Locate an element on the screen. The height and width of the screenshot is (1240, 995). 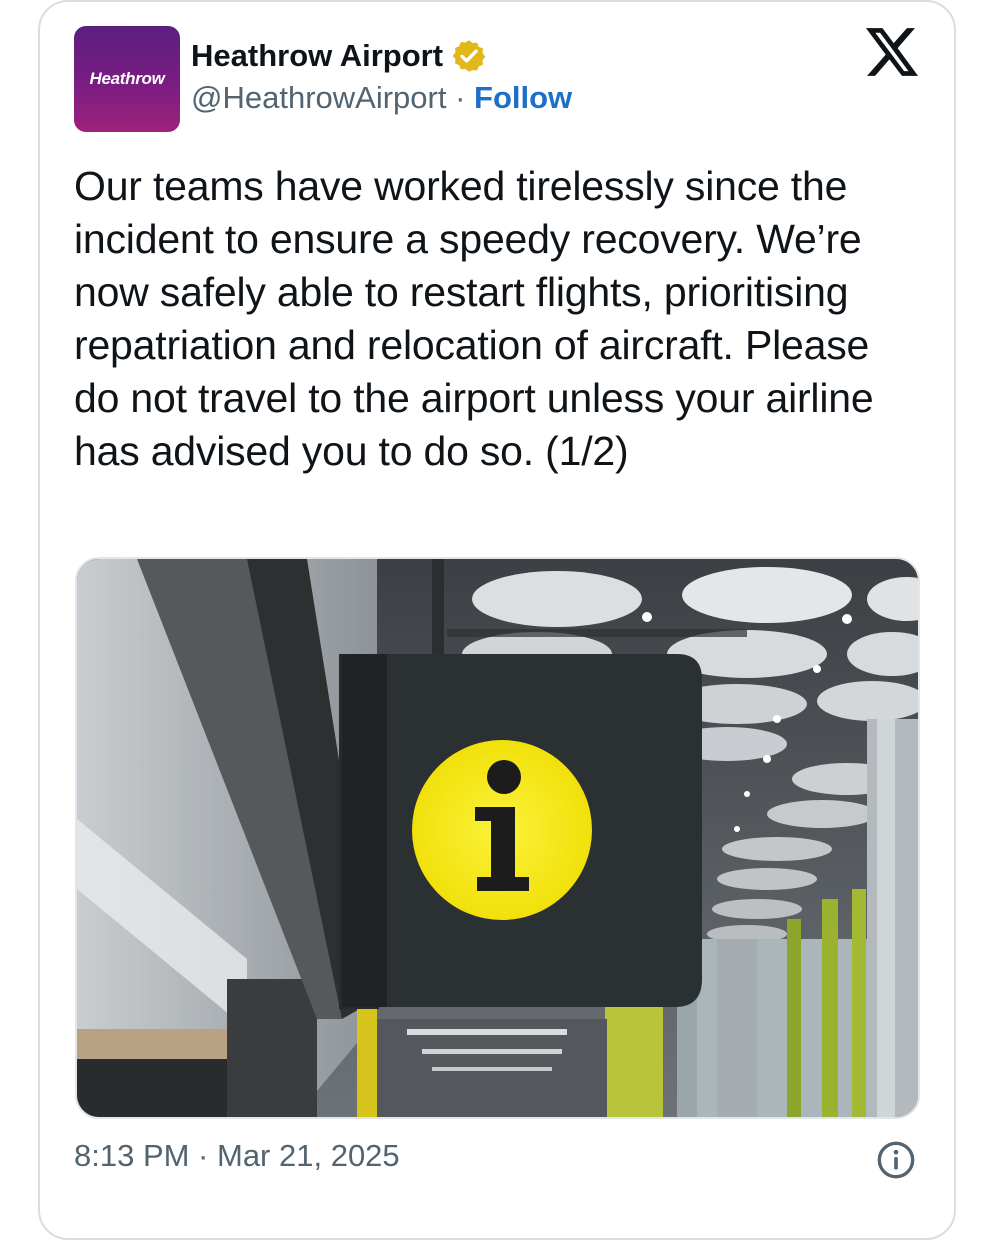
display-name: Heathrow Airport is located at coordinates (317, 56).